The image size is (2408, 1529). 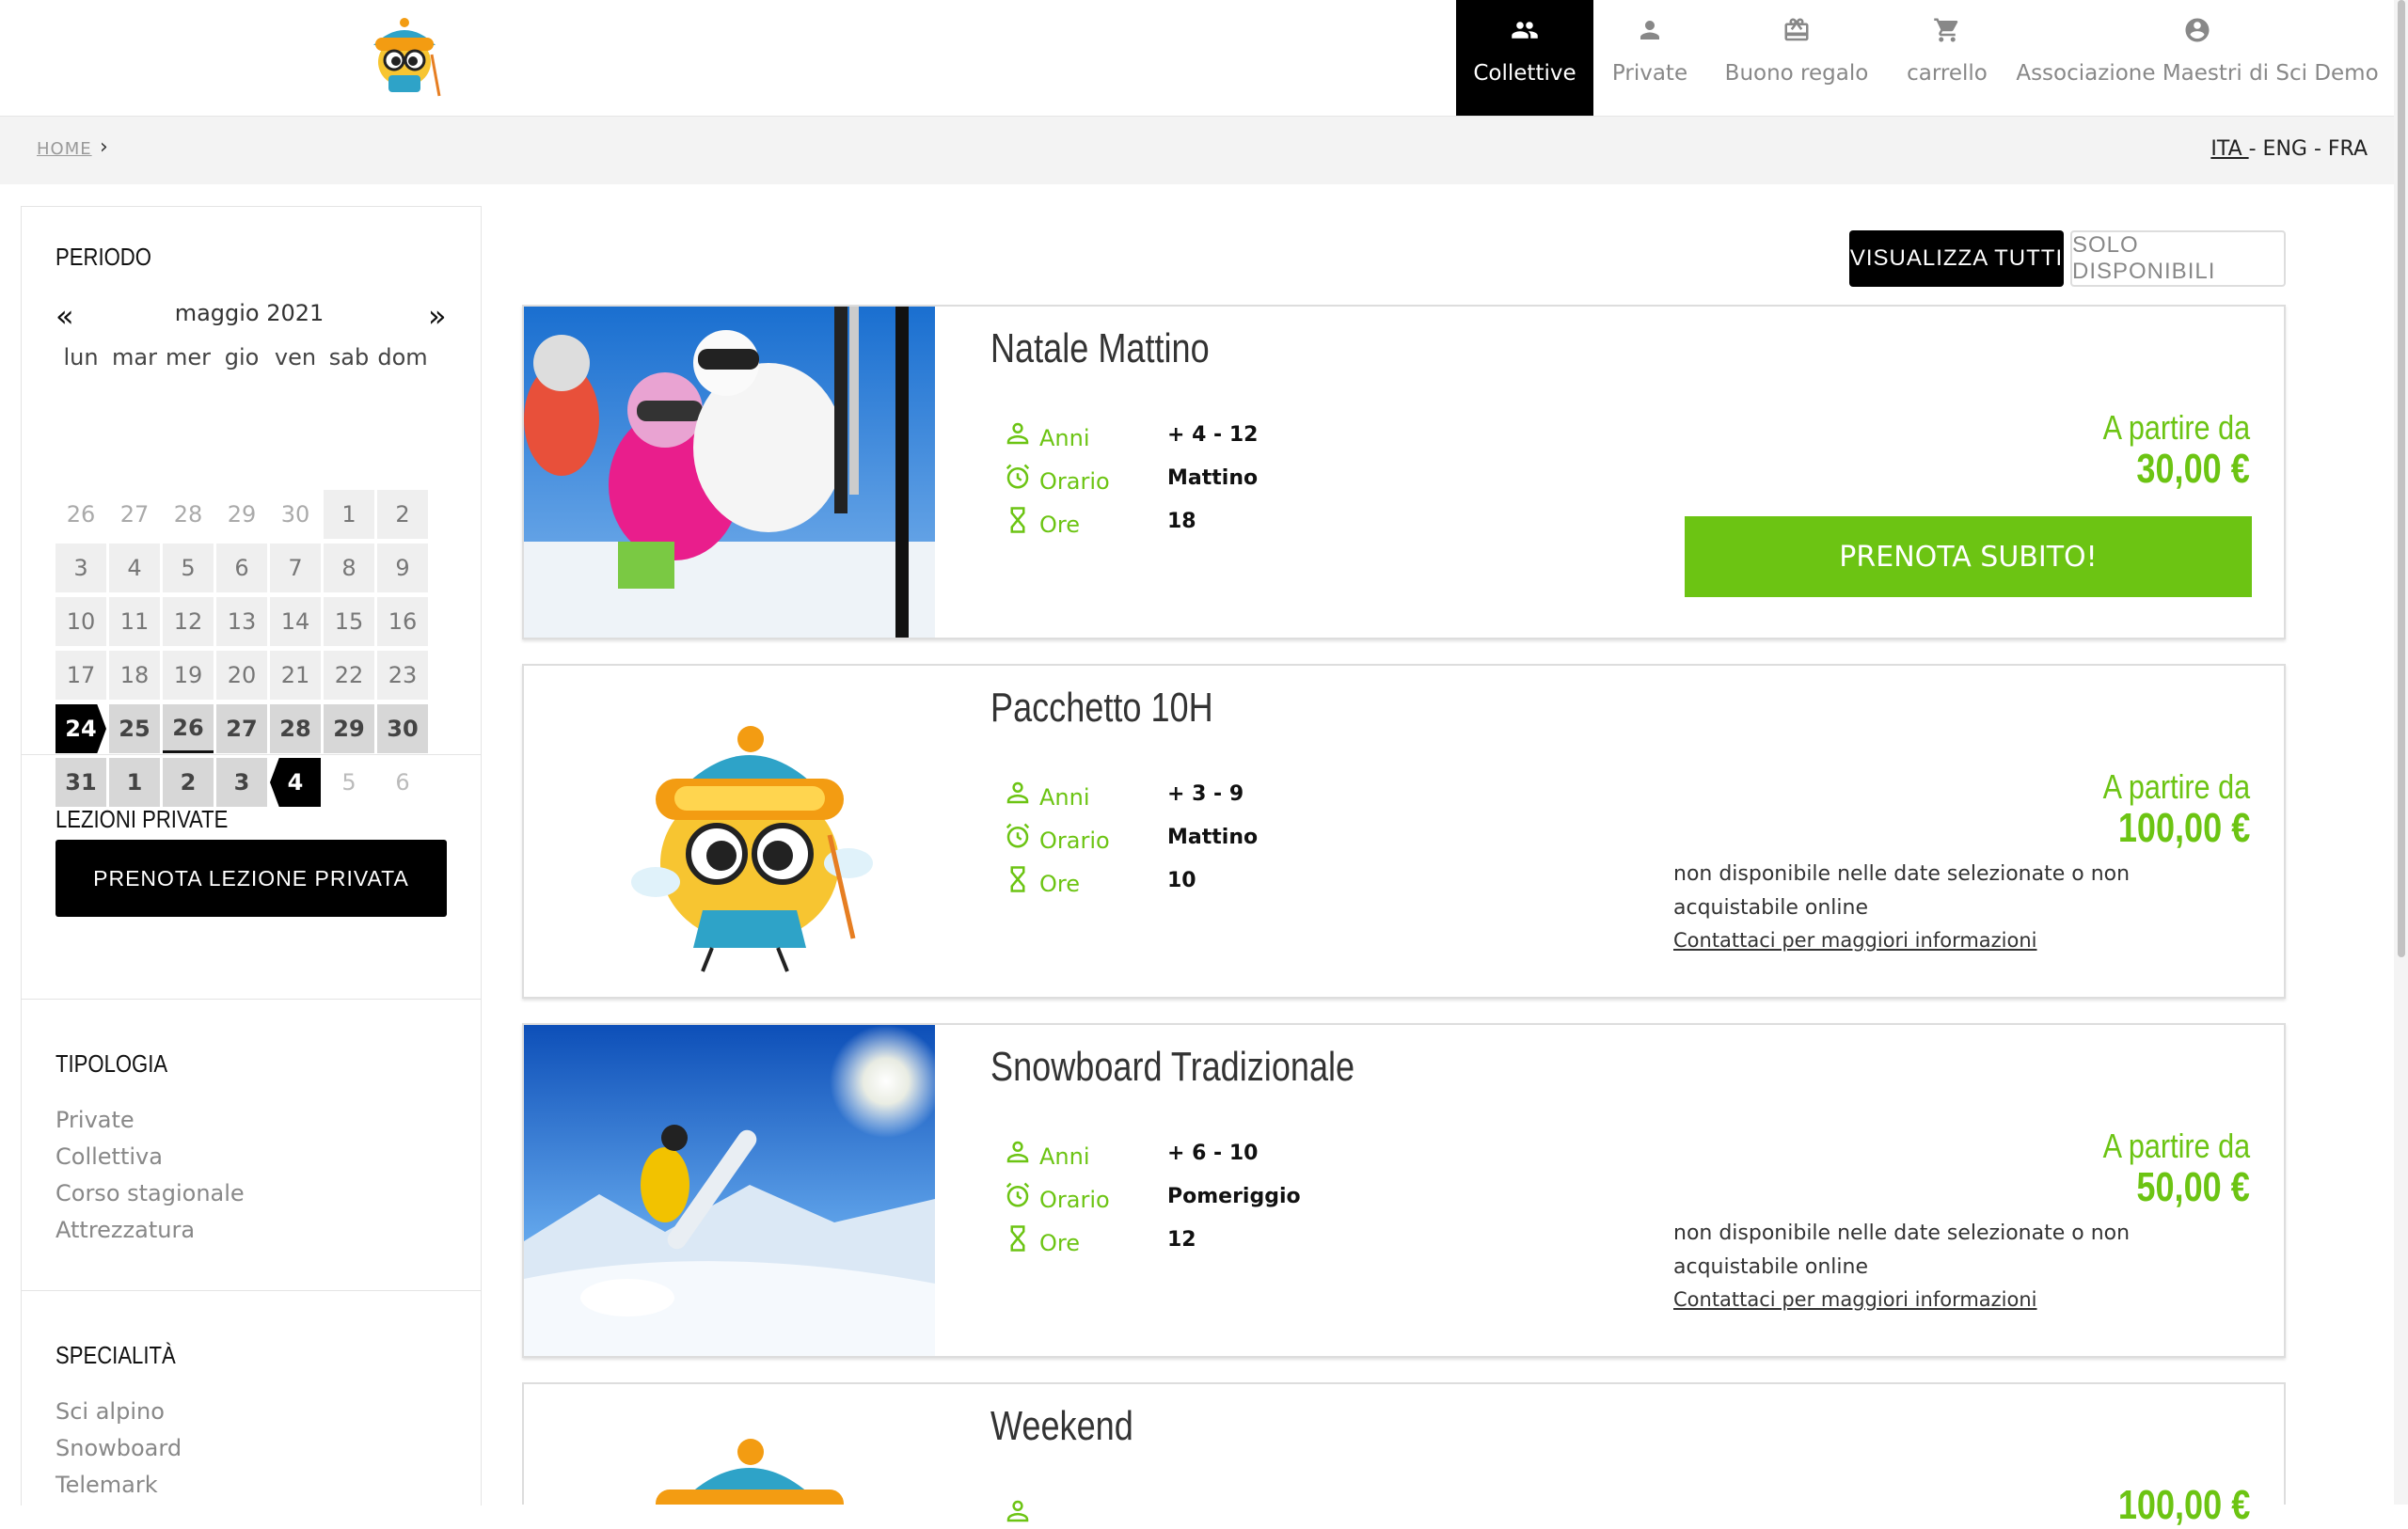 I want to click on calendar-day: 11, so click(x=134, y=622).